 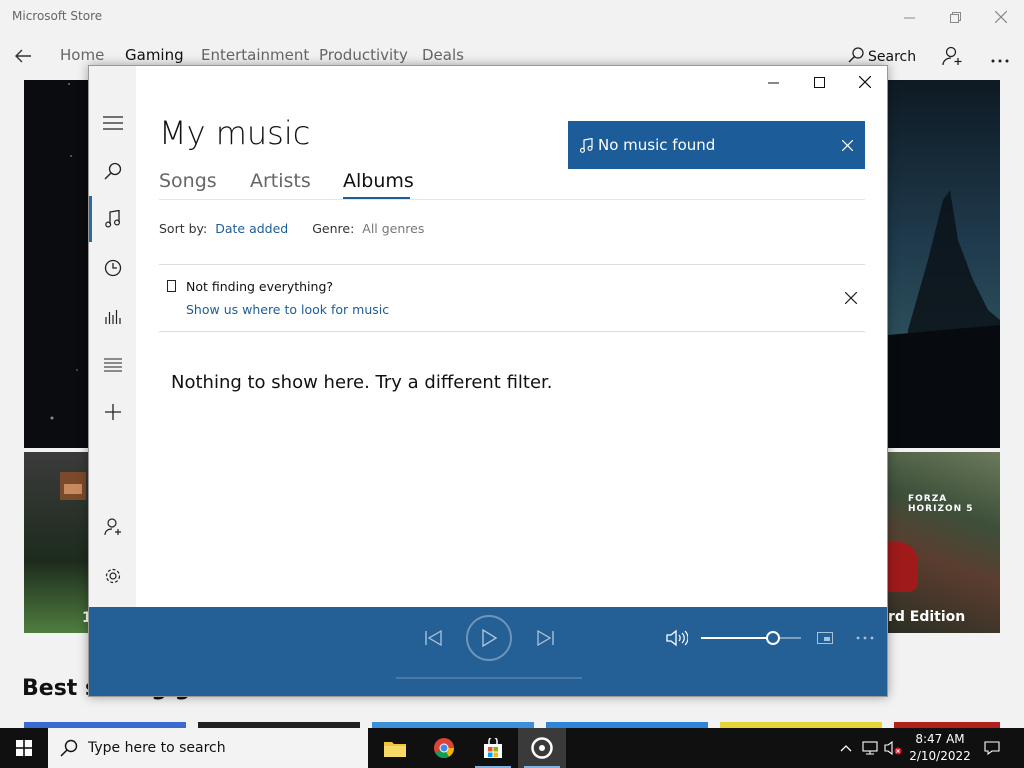 What do you see at coordinates (287, 309) in the screenshot?
I see `choose-folders-link: Show us where to look for music` at bounding box center [287, 309].